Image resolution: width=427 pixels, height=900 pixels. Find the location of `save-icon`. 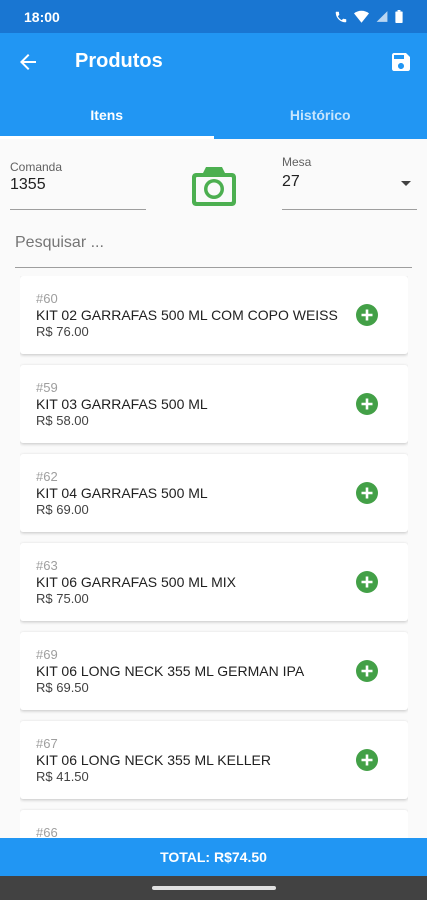

save-icon is located at coordinates (401, 62).